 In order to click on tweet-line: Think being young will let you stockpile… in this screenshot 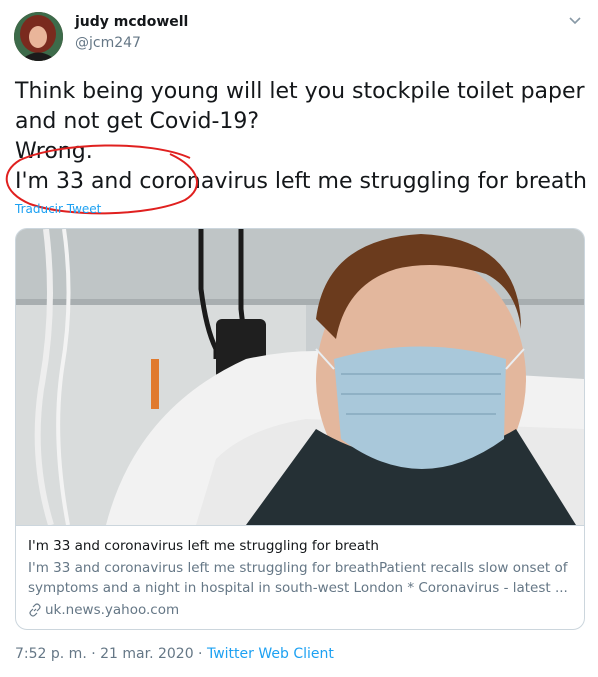, I will do `click(300, 91)`.